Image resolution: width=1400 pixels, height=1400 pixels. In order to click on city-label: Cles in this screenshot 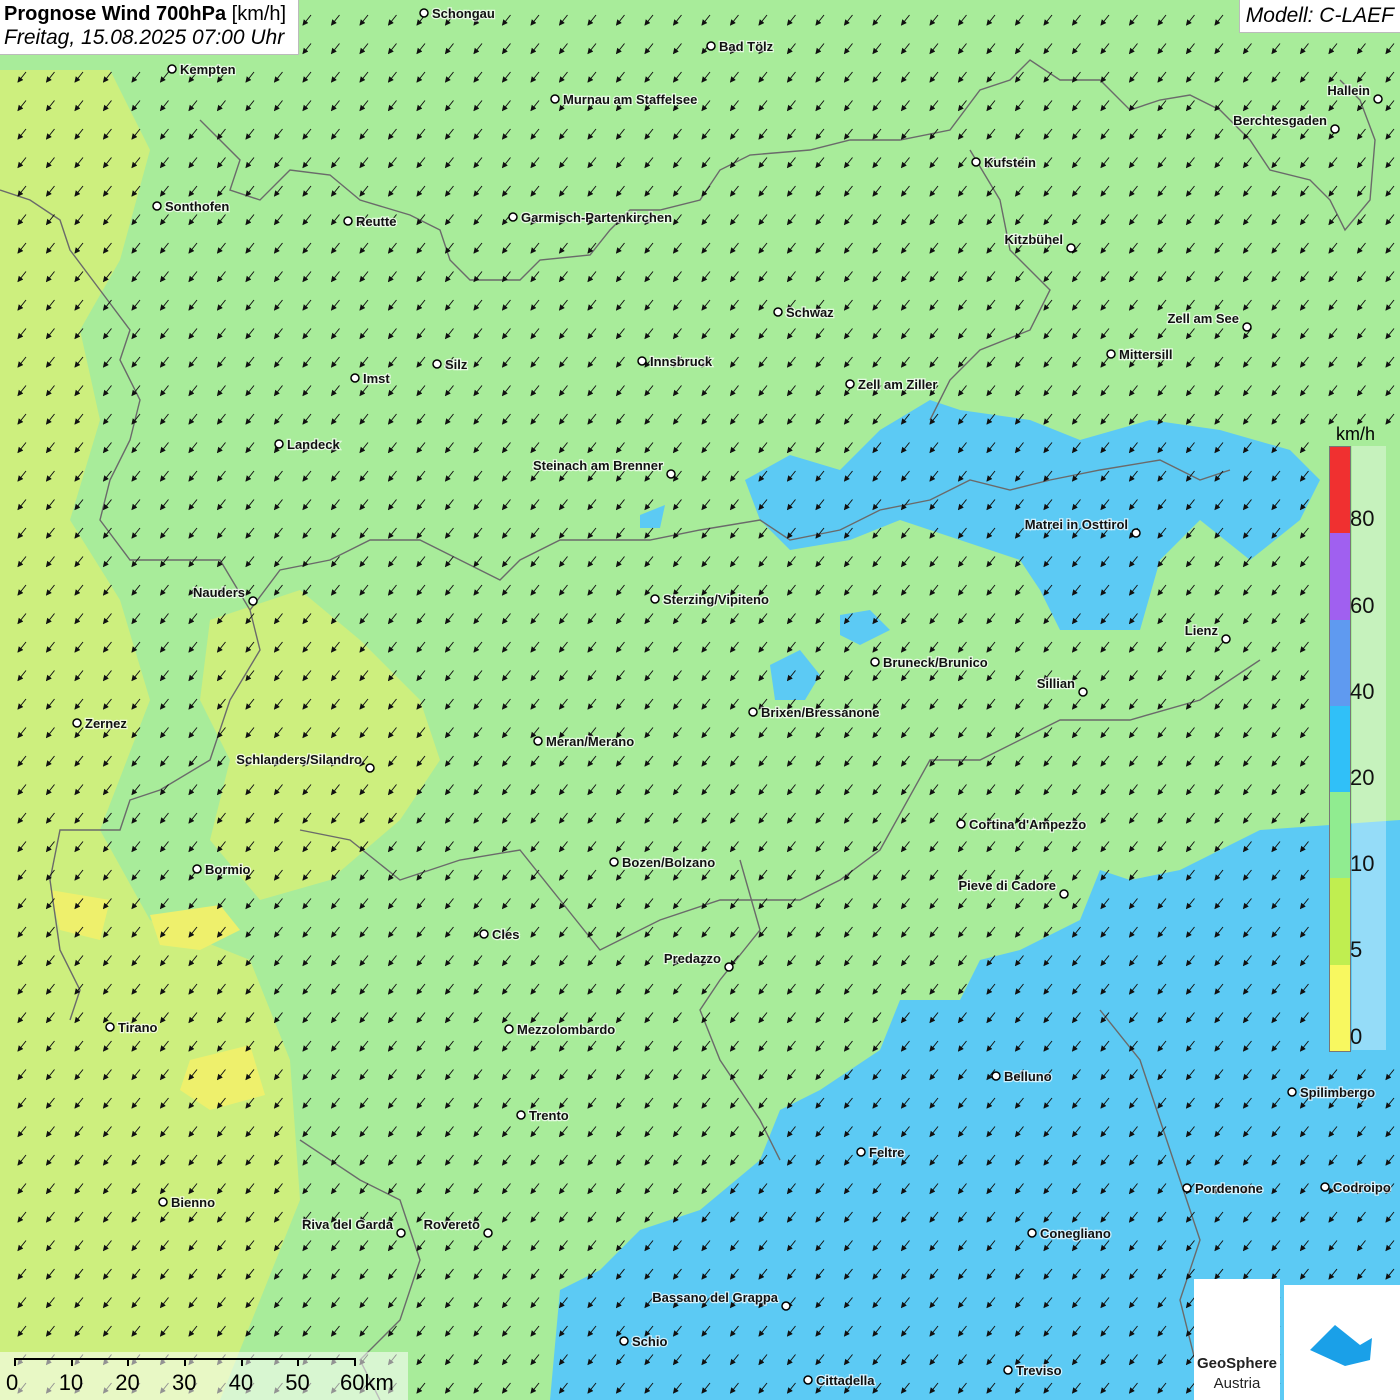, I will do `click(505, 934)`.